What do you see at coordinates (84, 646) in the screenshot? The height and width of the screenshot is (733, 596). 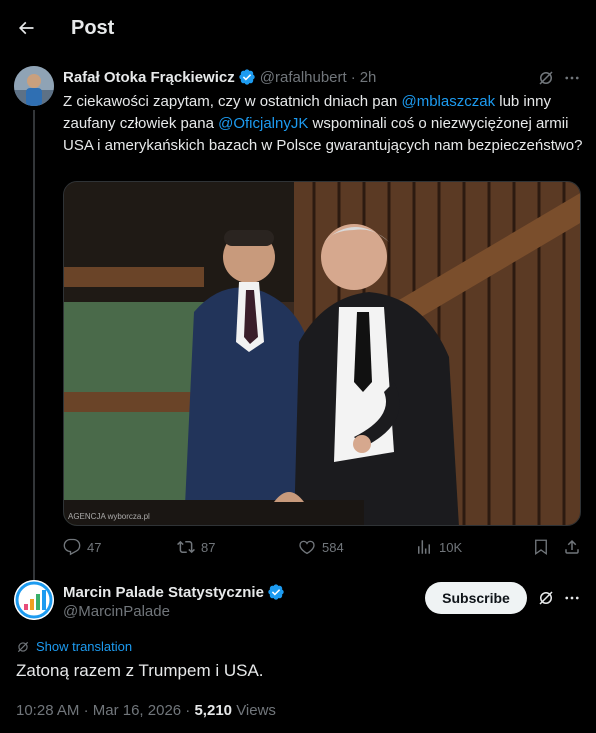 I see `show-translation-label: Show translation` at bounding box center [84, 646].